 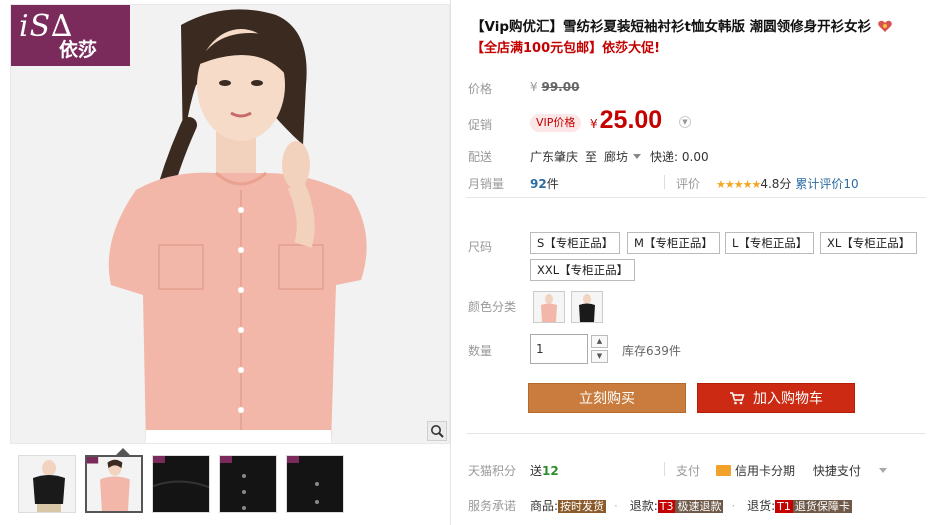 I want to click on payment-options: 支付 信用卡分期 快捷支付, so click(x=781, y=470).